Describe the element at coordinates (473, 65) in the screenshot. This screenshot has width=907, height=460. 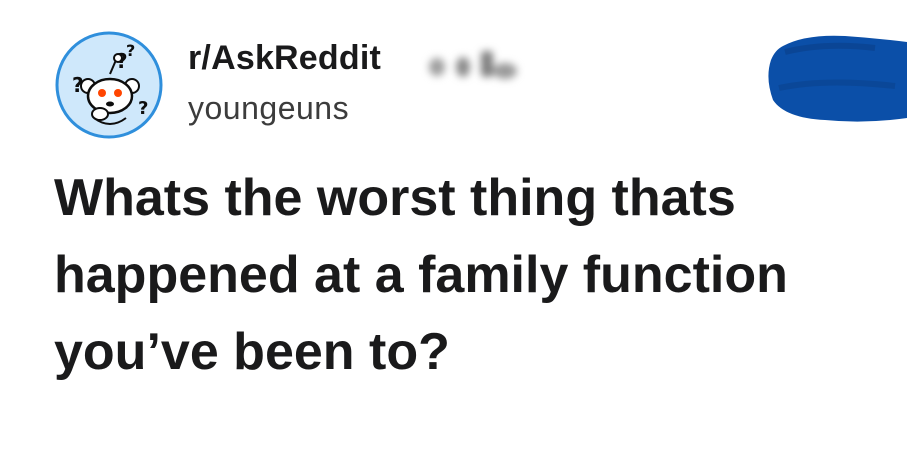
I see `blurred-badge-icon` at that location.